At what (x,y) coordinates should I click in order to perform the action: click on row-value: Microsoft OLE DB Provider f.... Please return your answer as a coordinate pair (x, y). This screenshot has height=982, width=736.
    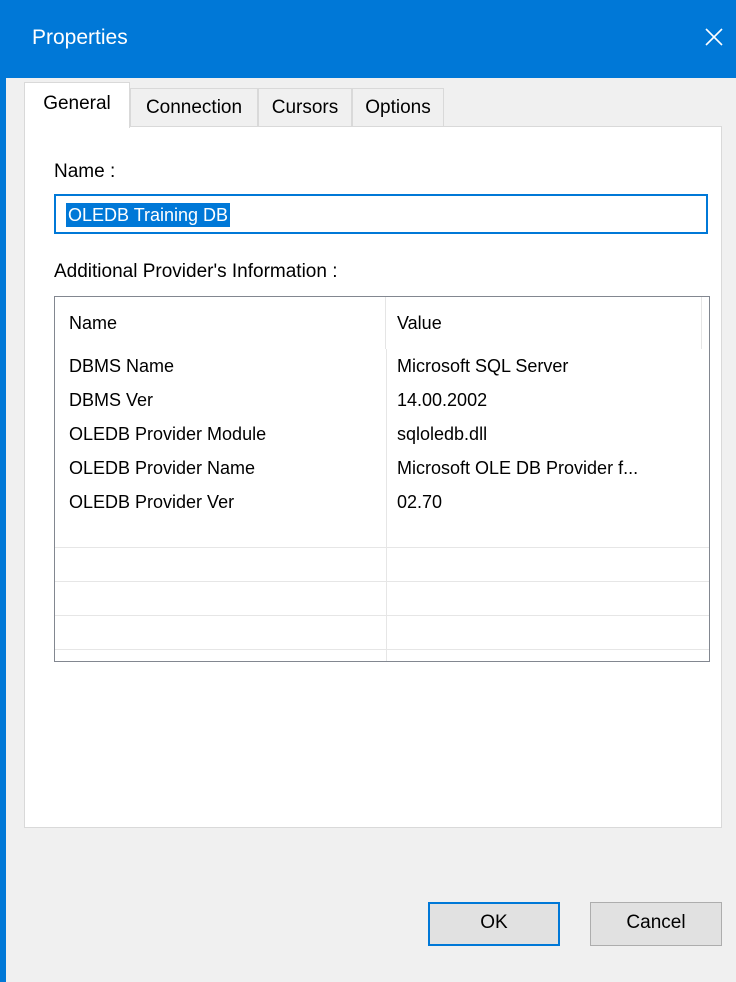
    Looking at the image, I should click on (518, 468).